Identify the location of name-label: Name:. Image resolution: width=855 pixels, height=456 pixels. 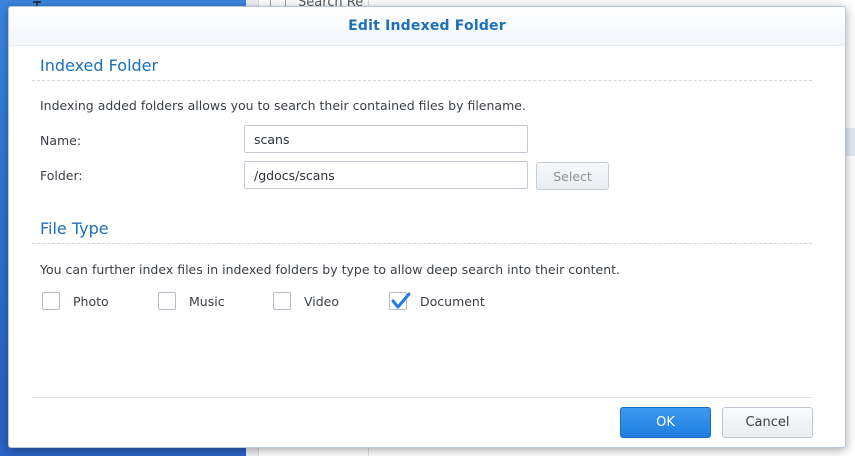
(61, 140).